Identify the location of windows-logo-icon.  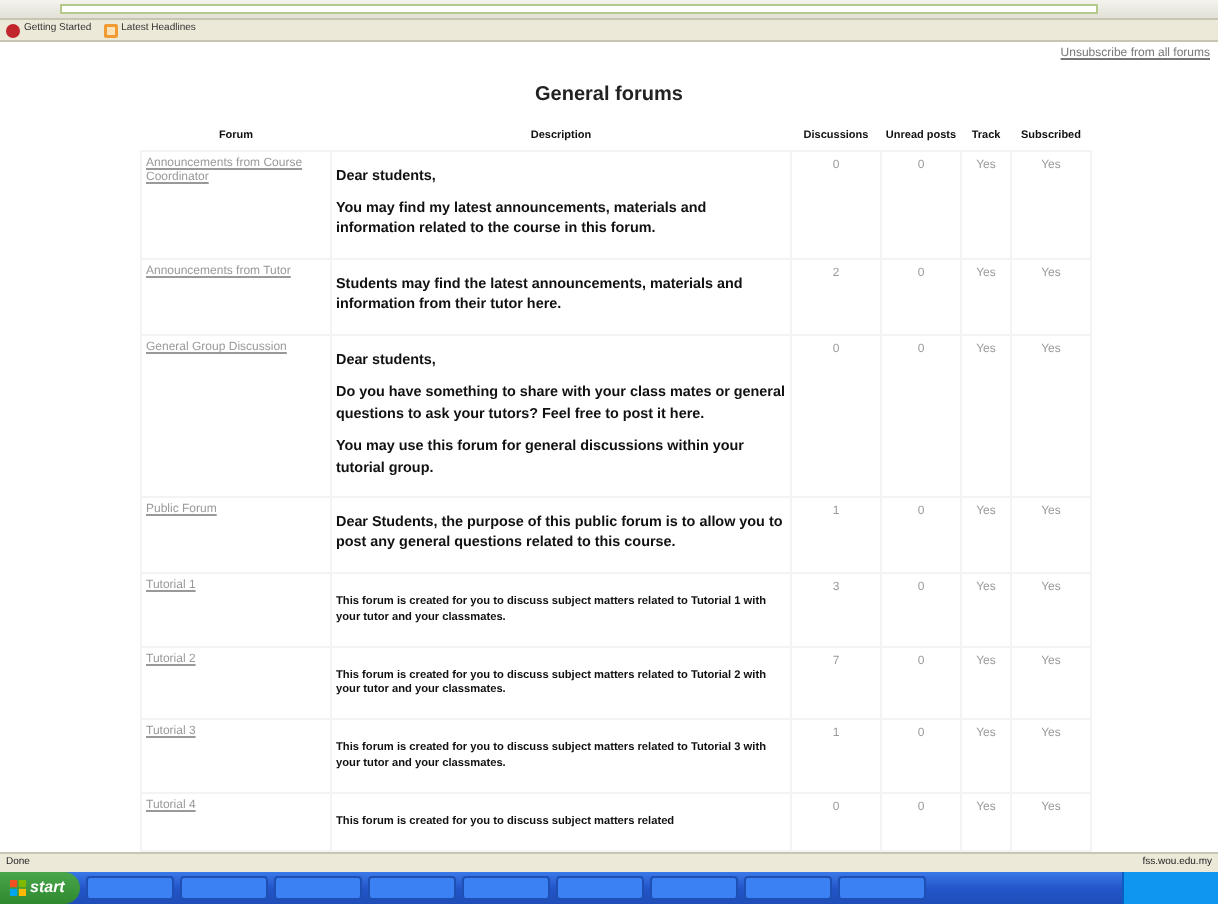
(18, 888).